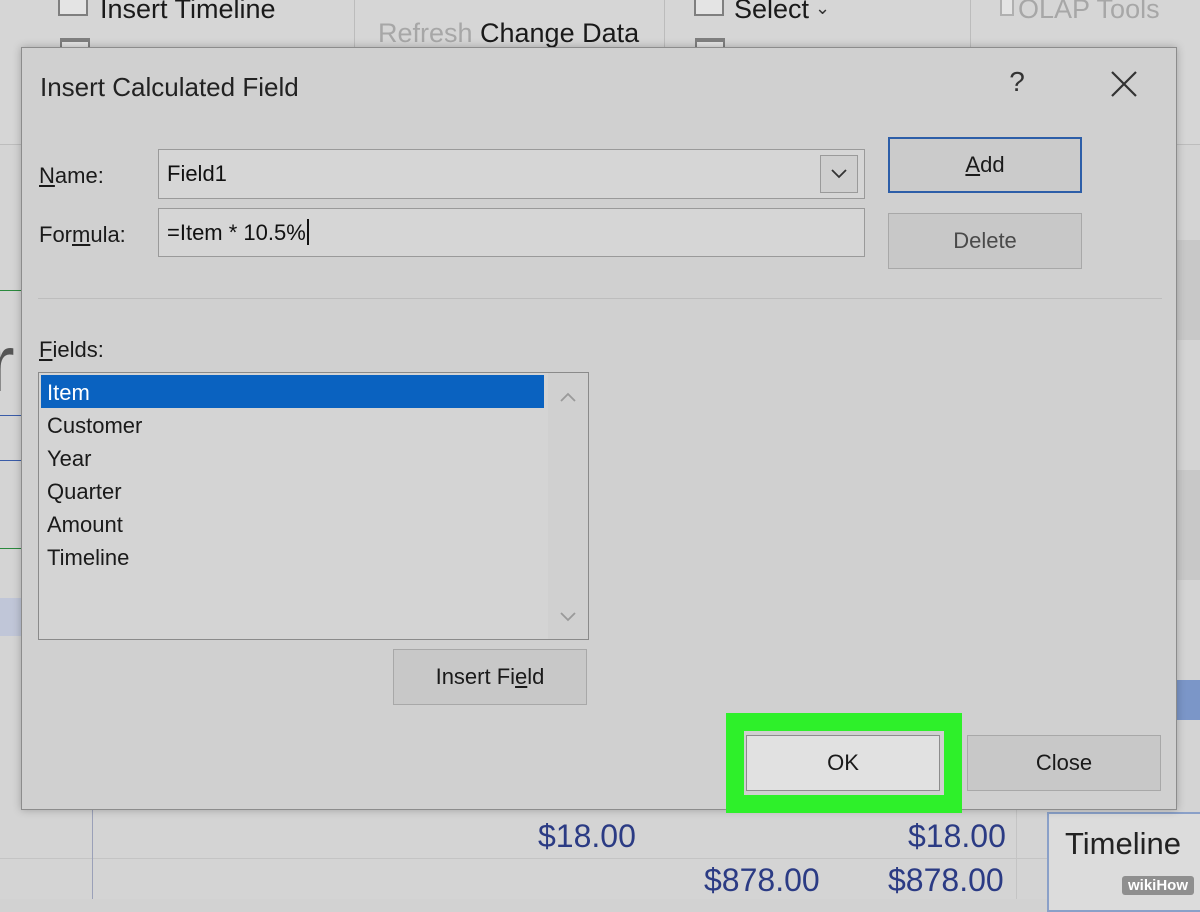 The width and height of the screenshot is (1200, 912). Describe the element at coordinates (568, 397) in the screenshot. I see `scroll-up-icon` at that location.